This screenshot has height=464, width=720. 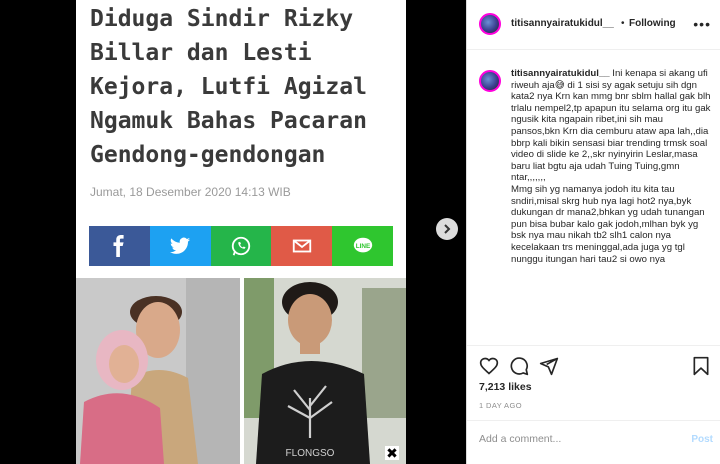 I want to click on share-line-button: LINE, so click(x=362, y=246).